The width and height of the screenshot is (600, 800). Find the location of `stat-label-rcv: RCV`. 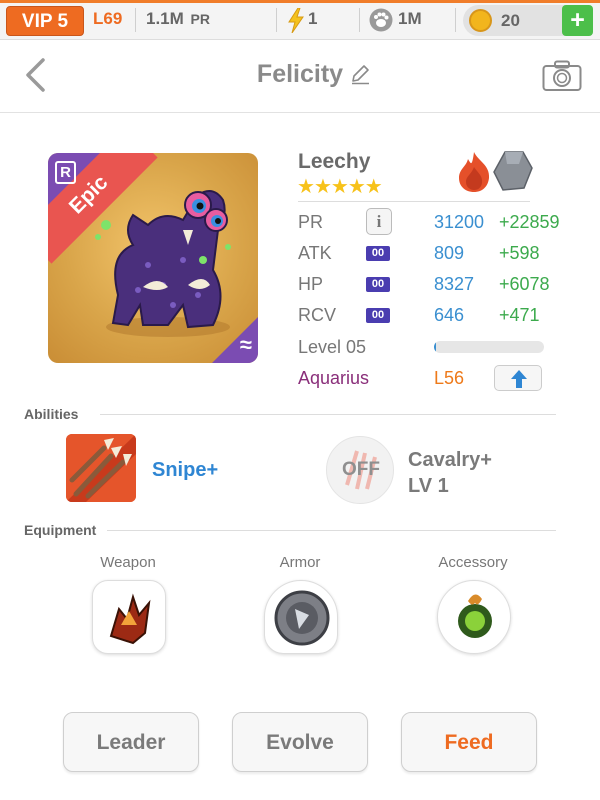

stat-label-rcv: RCV is located at coordinates (317, 315).